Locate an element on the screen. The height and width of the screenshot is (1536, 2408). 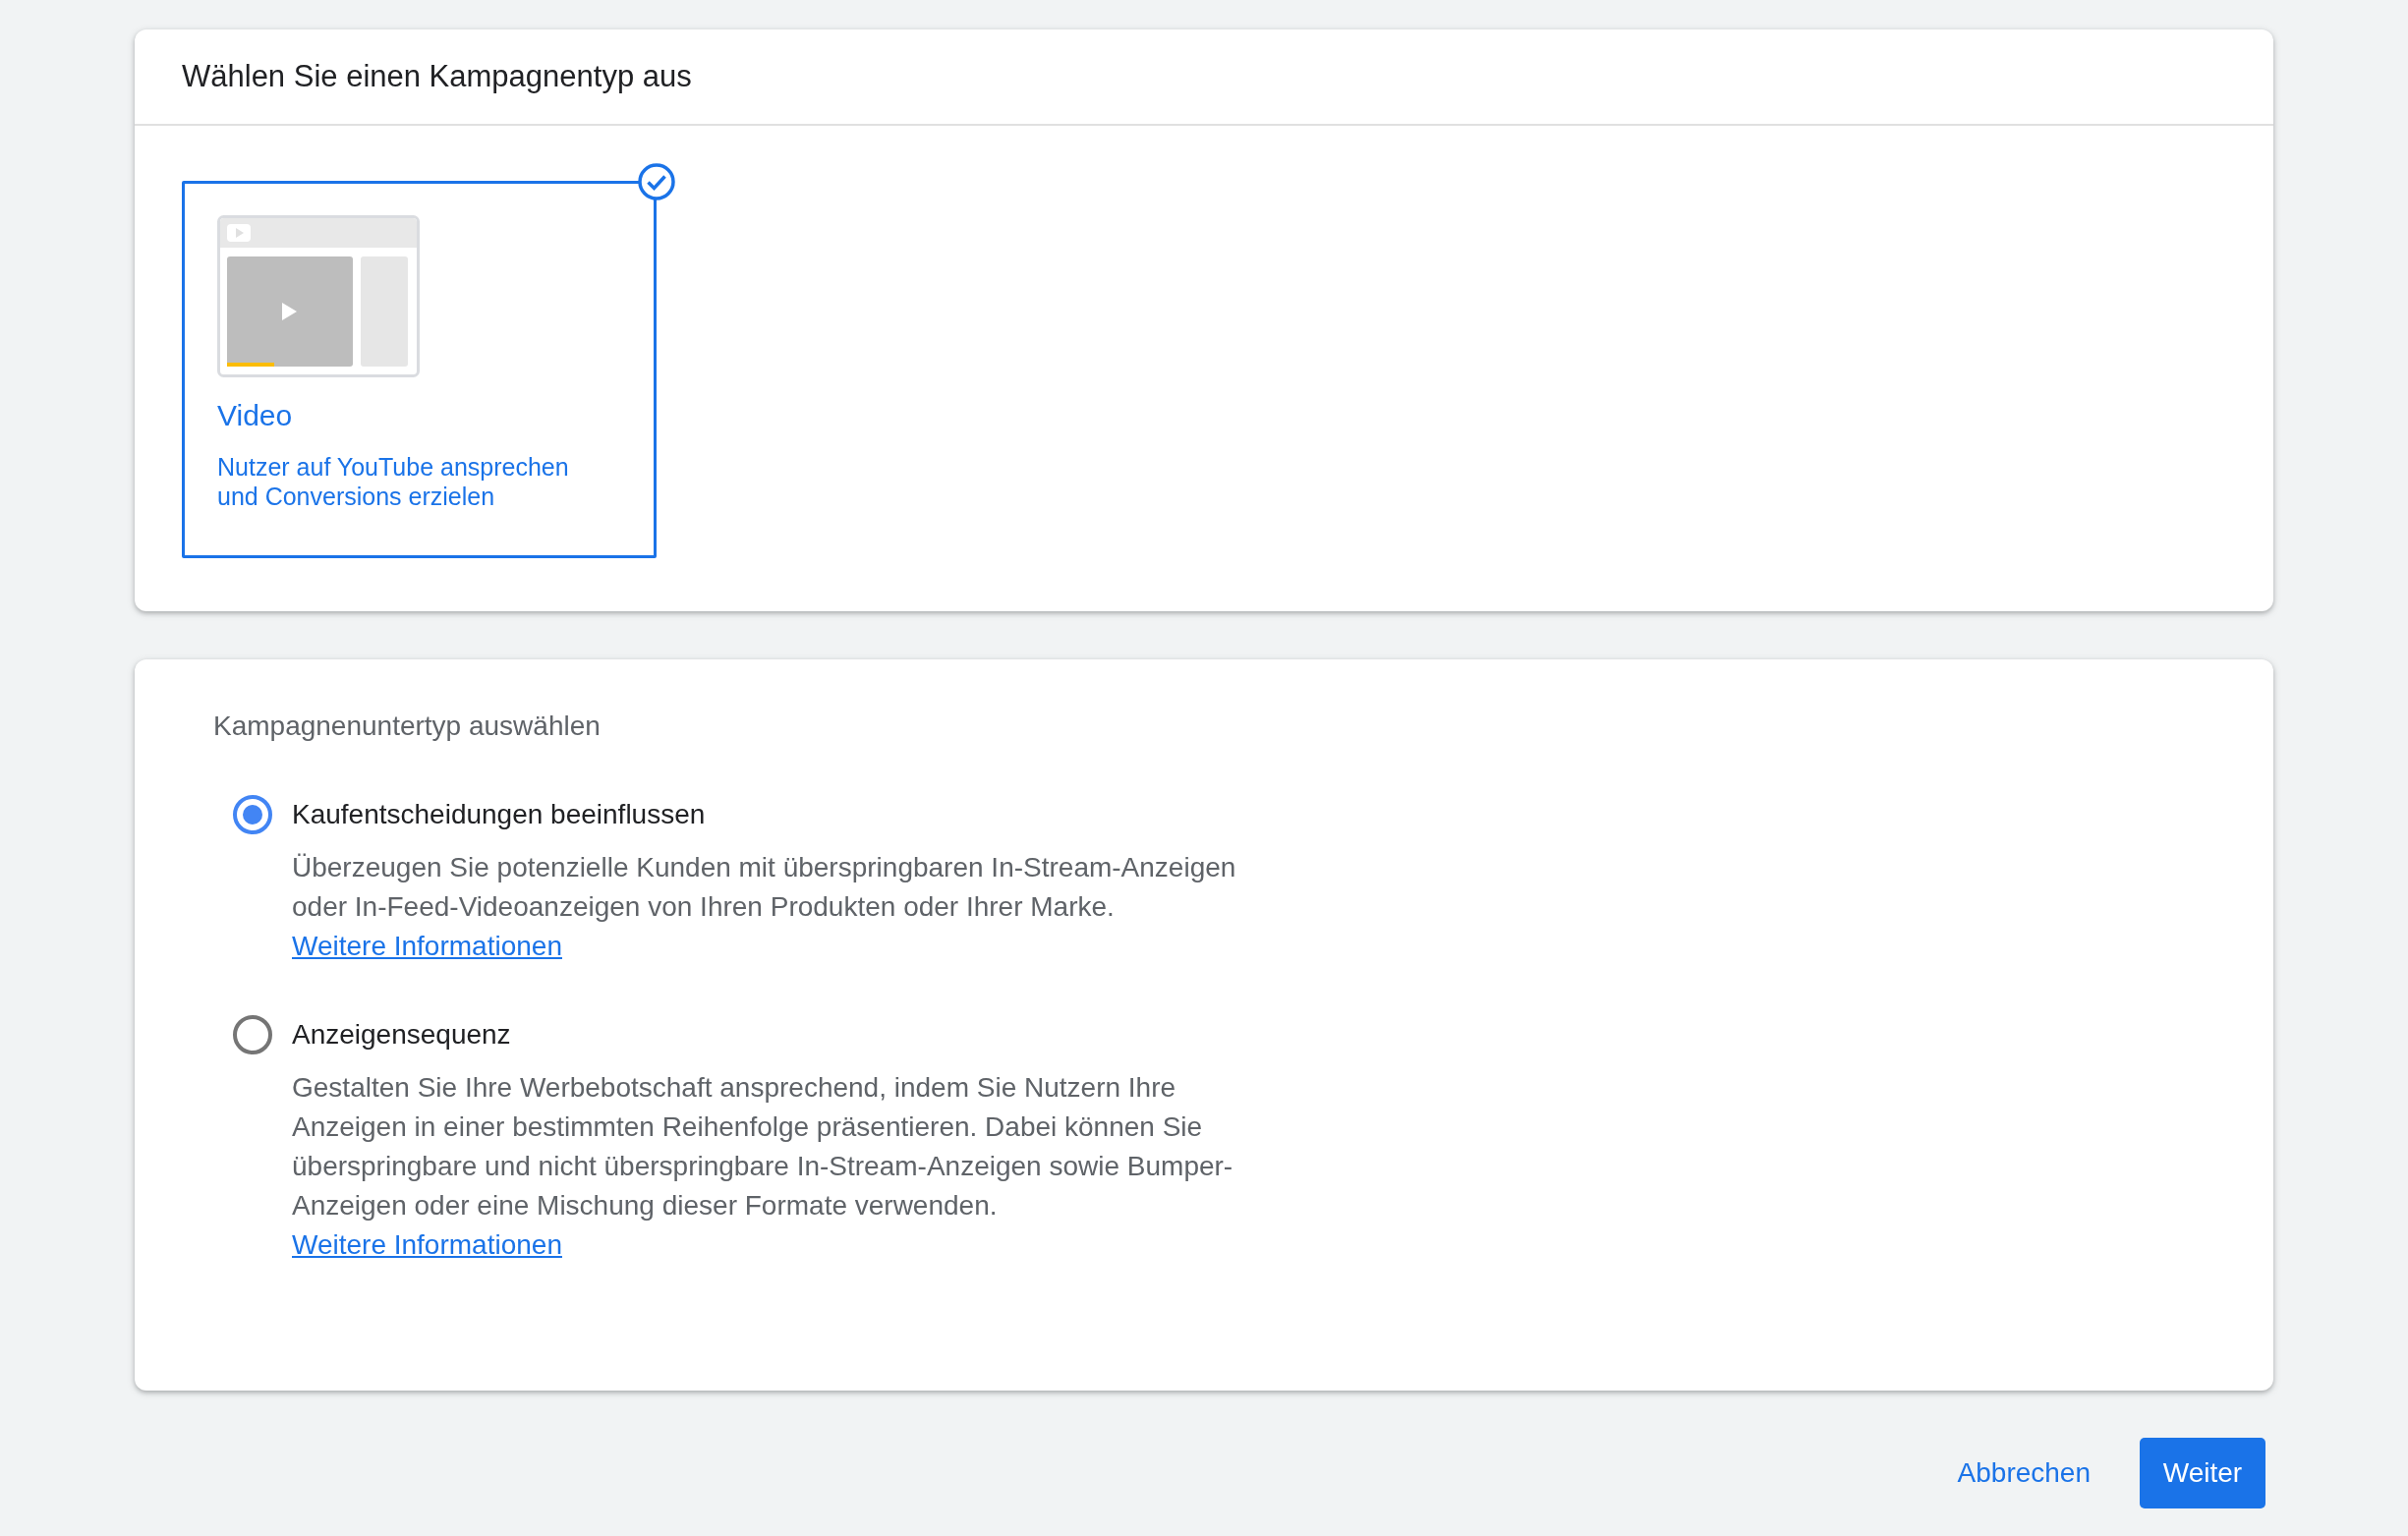
option-label: Kaufentscheidungen beeinflussen is located at coordinates (499, 814).